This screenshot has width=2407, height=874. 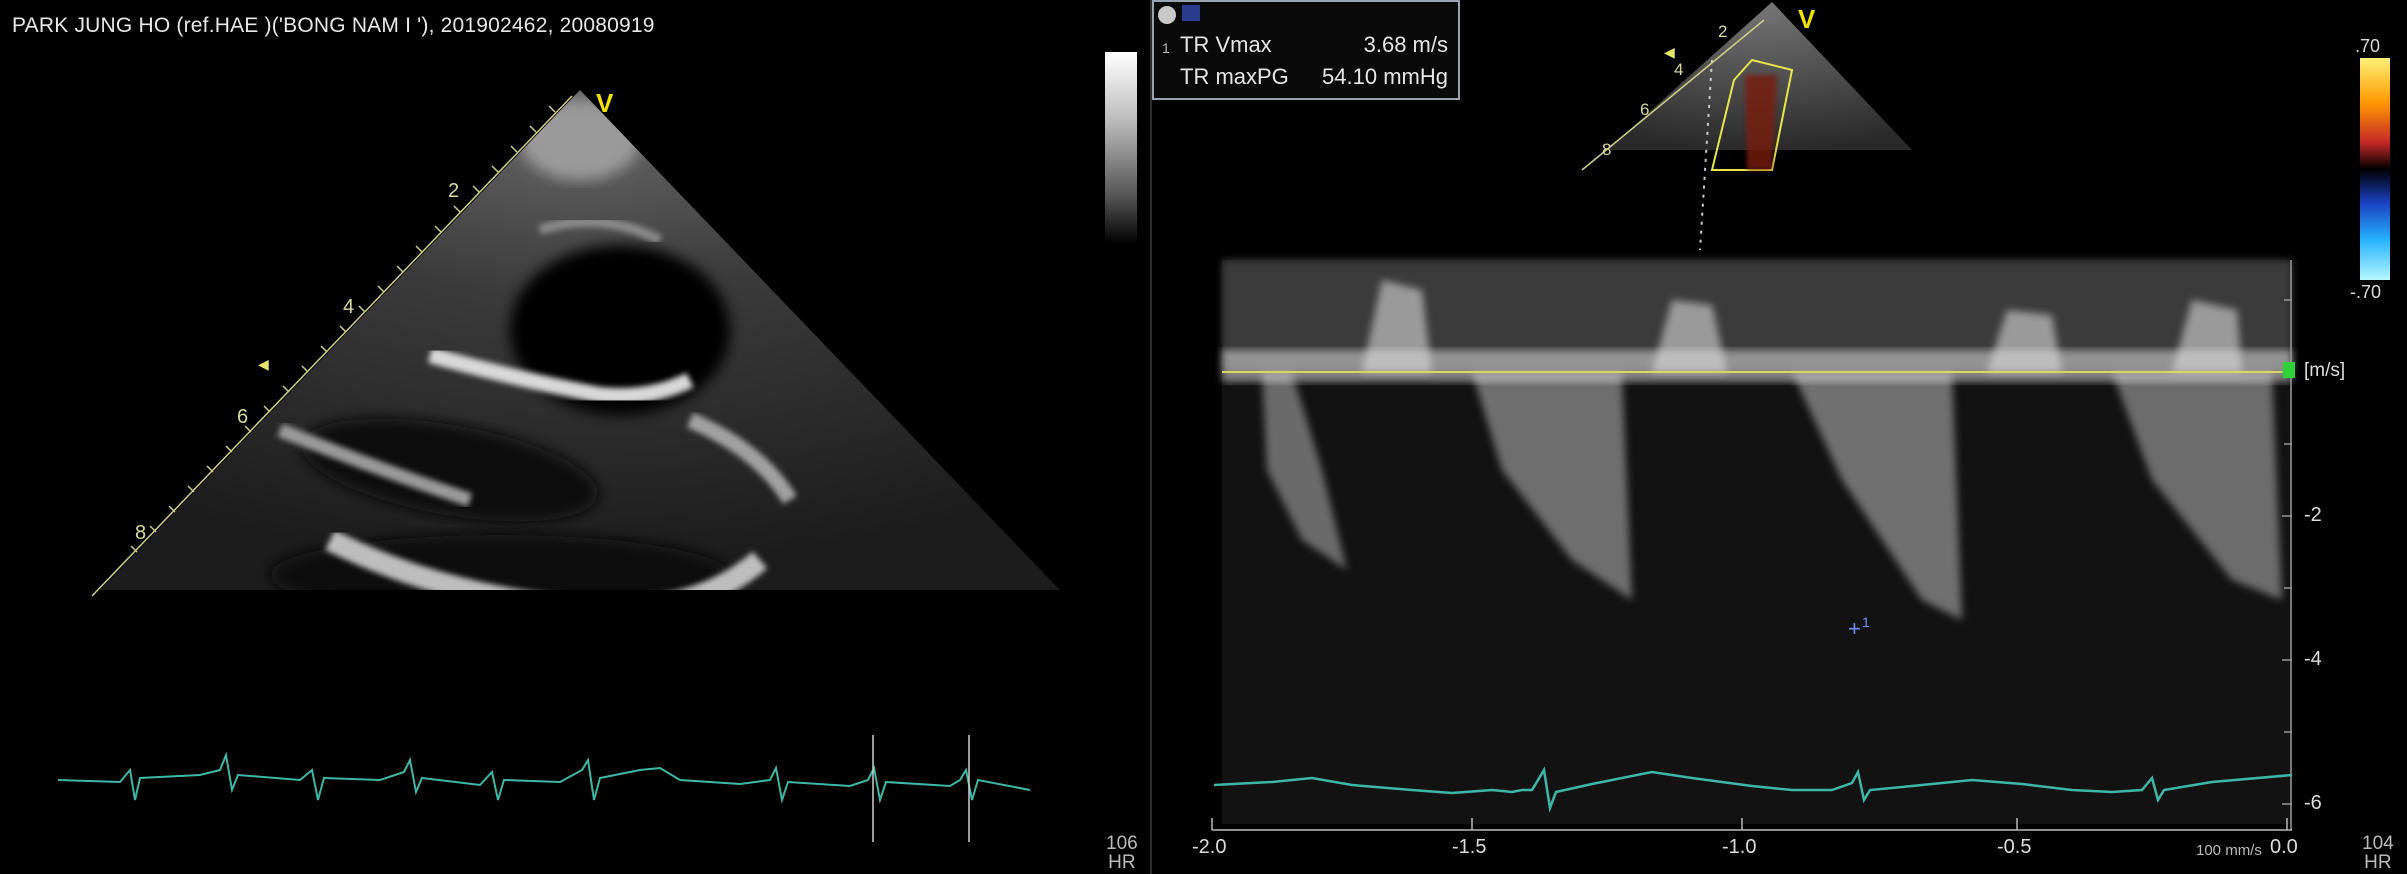 What do you see at coordinates (1746, 126) in the screenshot?
I see `preview-sector` at bounding box center [1746, 126].